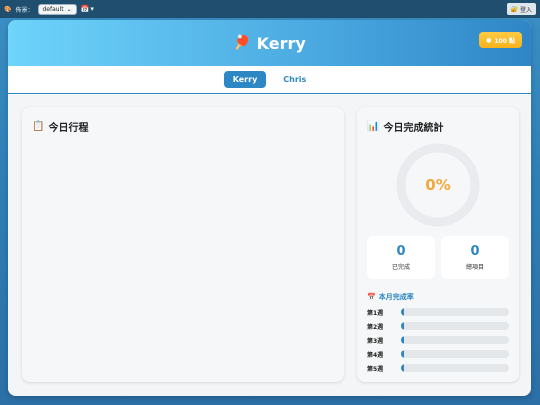 Image resolution: width=540 pixels, height=405 pixels. I want to click on schedule-title-text: 今日行程, so click(68, 128).